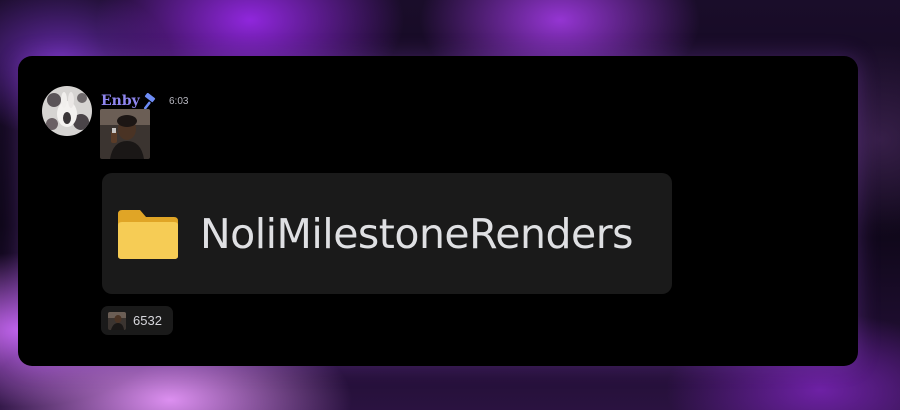 This screenshot has height=410, width=900. What do you see at coordinates (416, 234) in the screenshot?
I see `file-name: NoliMilestoneRenders` at bounding box center [416, 234].